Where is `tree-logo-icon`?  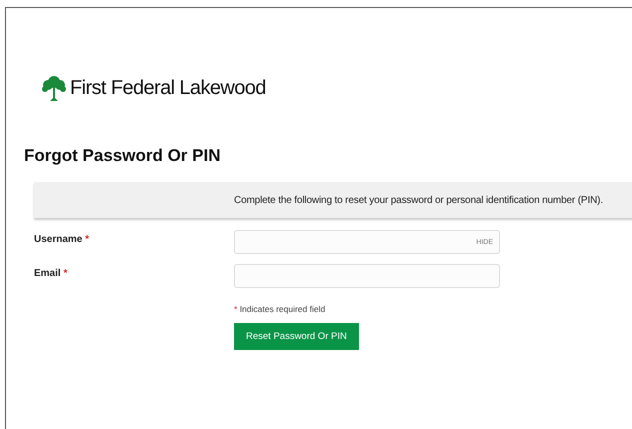
tree-logo-icon is located at coordinates (54, 88).